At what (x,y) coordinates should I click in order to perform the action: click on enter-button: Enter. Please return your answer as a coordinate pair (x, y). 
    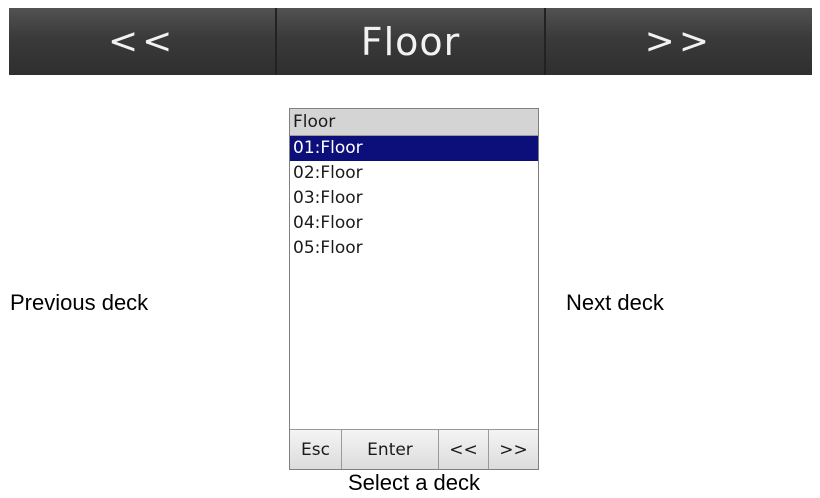
    Looking at the image, I should click on (390, 449).